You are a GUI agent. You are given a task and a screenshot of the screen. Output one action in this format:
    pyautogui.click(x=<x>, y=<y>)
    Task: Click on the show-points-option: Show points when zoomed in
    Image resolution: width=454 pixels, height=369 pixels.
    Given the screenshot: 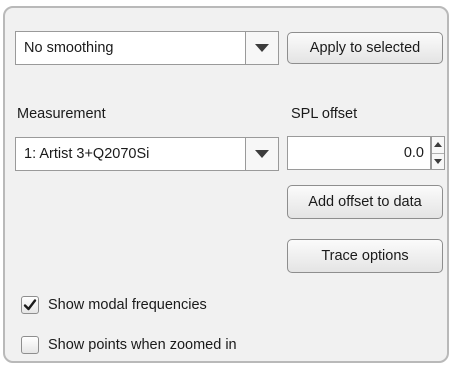 What is the action you would take?
    pyautogui.click(x=129, y=345)
    